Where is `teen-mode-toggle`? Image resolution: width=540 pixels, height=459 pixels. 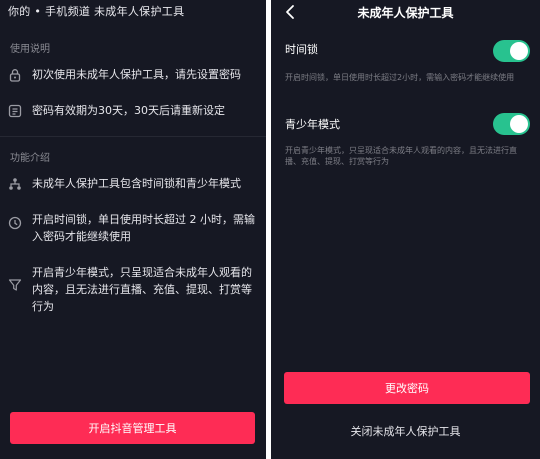
teen-mode-toggle is located at coordinates (511, 124).